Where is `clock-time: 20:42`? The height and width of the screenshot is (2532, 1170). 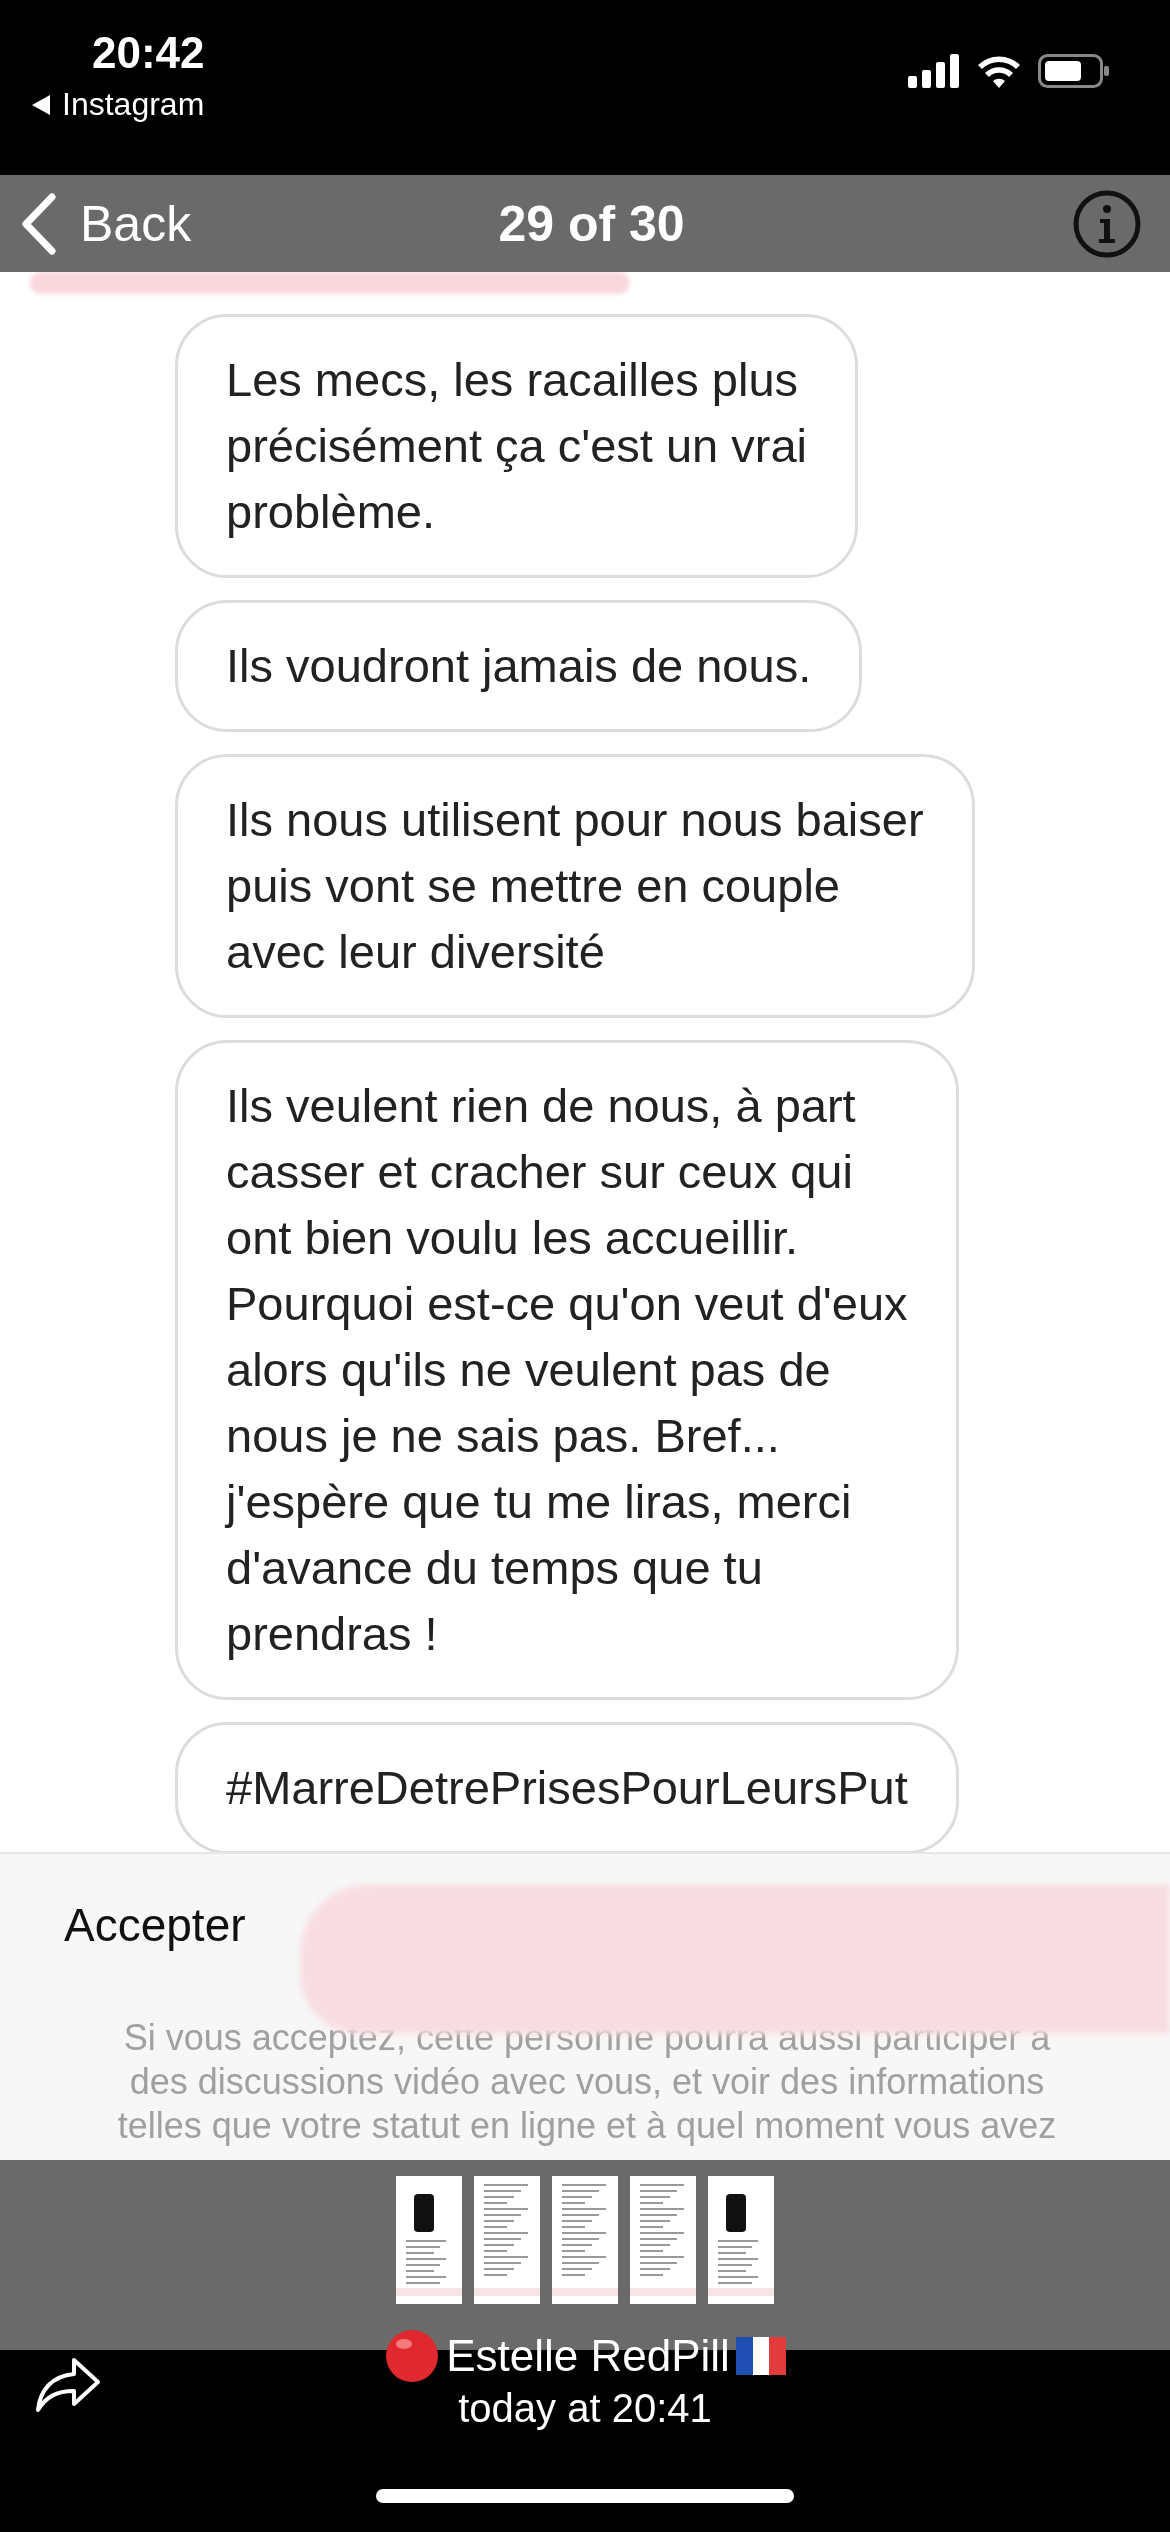
clock-time: 20:42 is located at coordinates (148, 53).